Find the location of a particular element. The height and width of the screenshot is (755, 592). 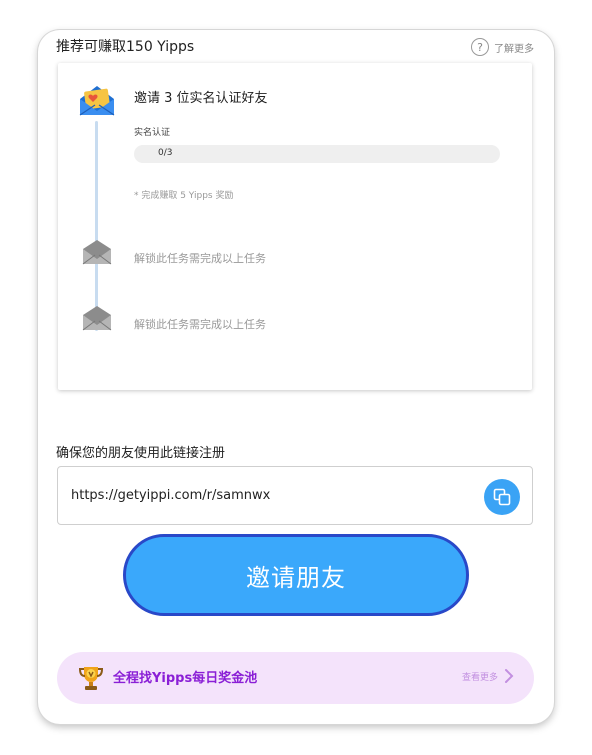

envelope-active-icon is located at coordinates (97, 101).